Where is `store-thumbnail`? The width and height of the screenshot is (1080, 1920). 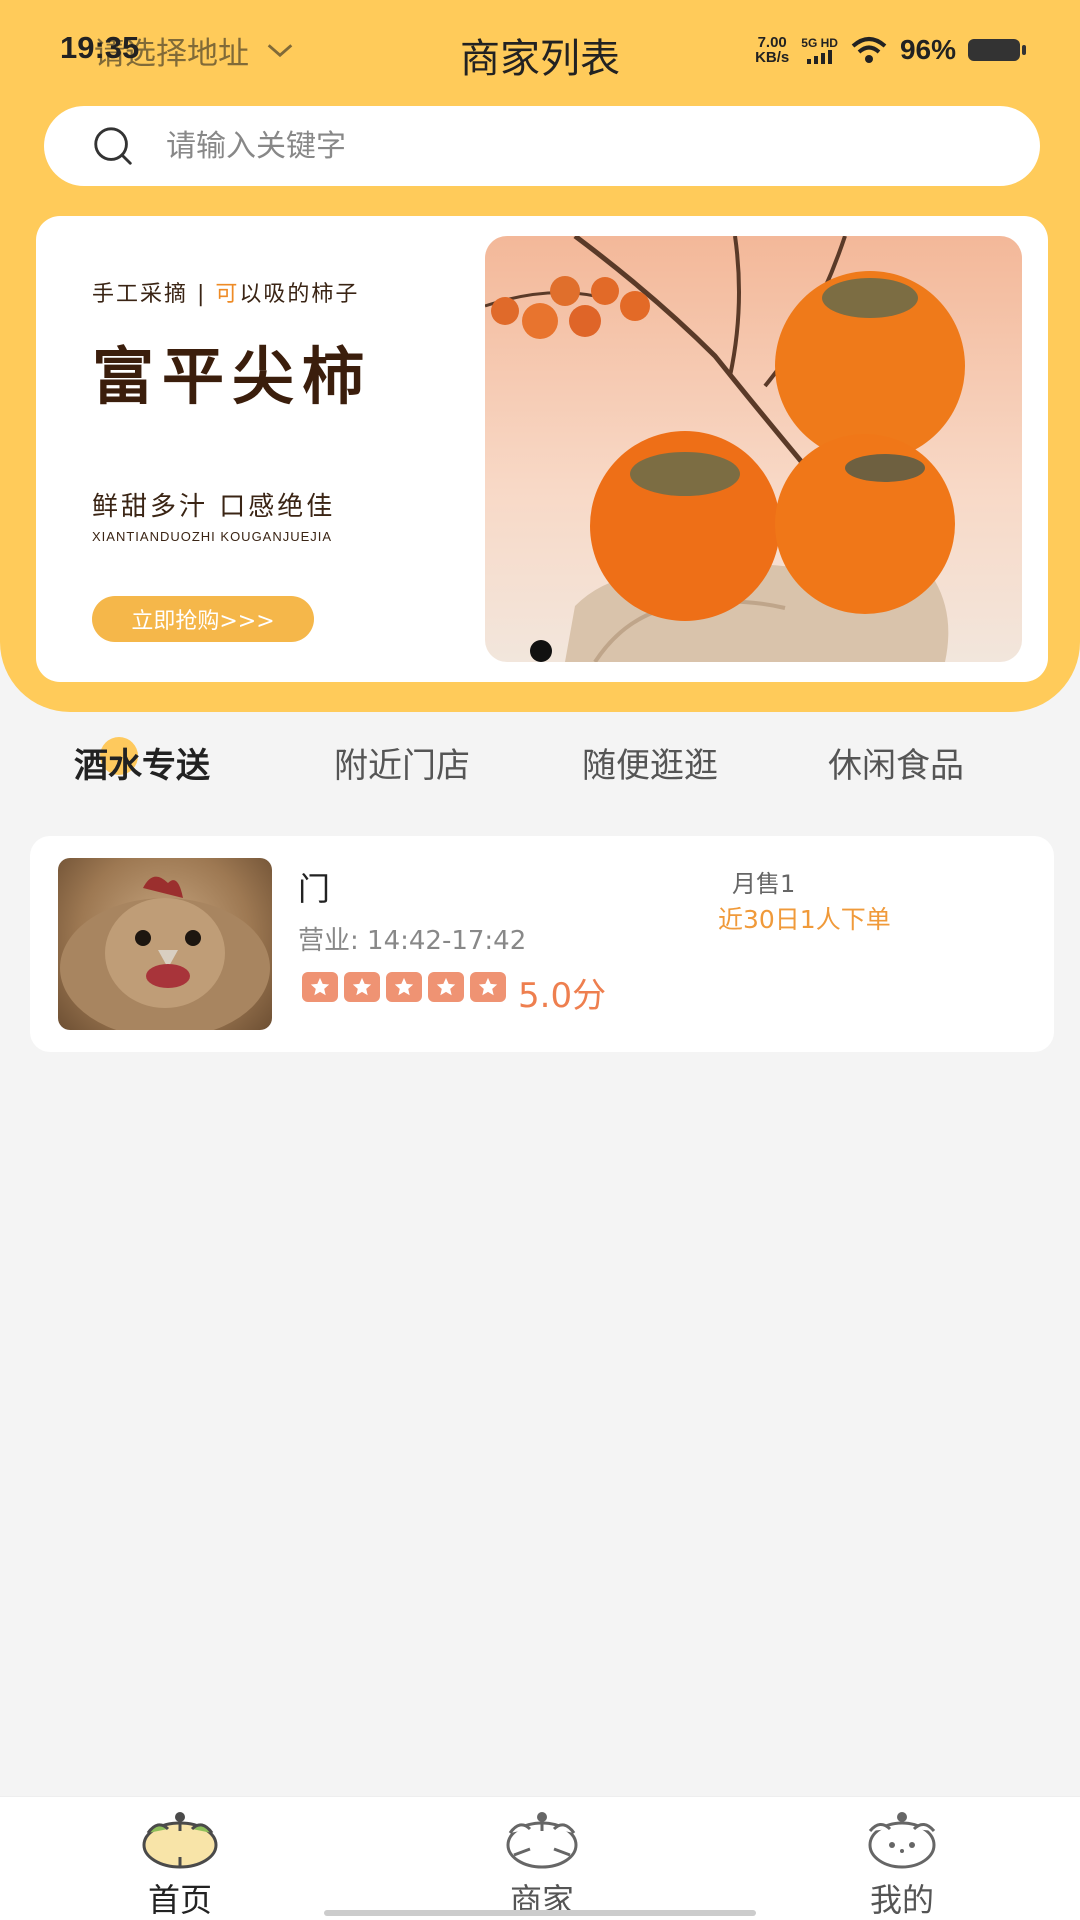 store-thumbnail is located at coordinates (165, 944).